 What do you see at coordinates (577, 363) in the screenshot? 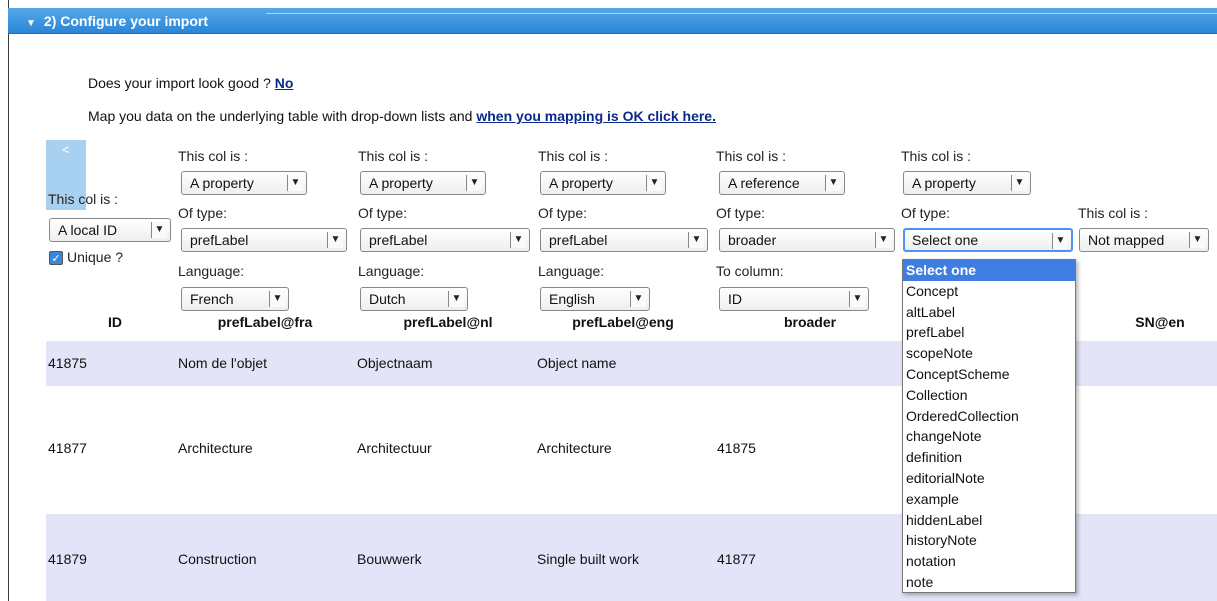
I see `cell-preflabel-eng: Object name` at bounding box center [577, 363].